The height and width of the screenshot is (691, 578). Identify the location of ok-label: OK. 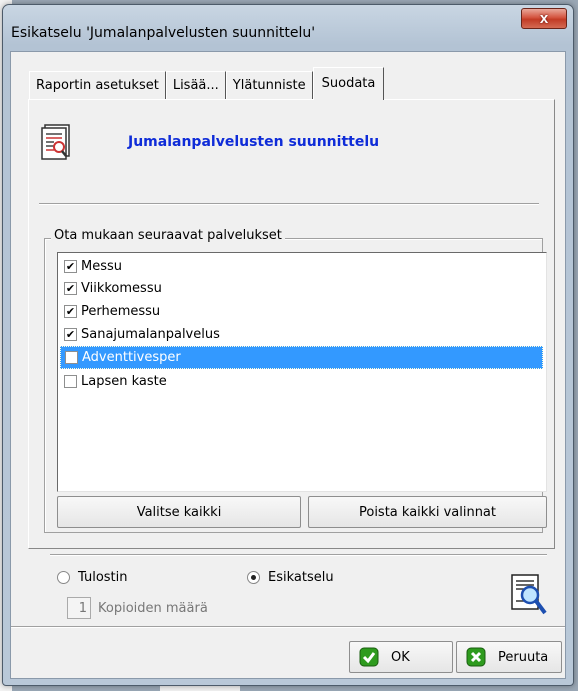
(400, 657).